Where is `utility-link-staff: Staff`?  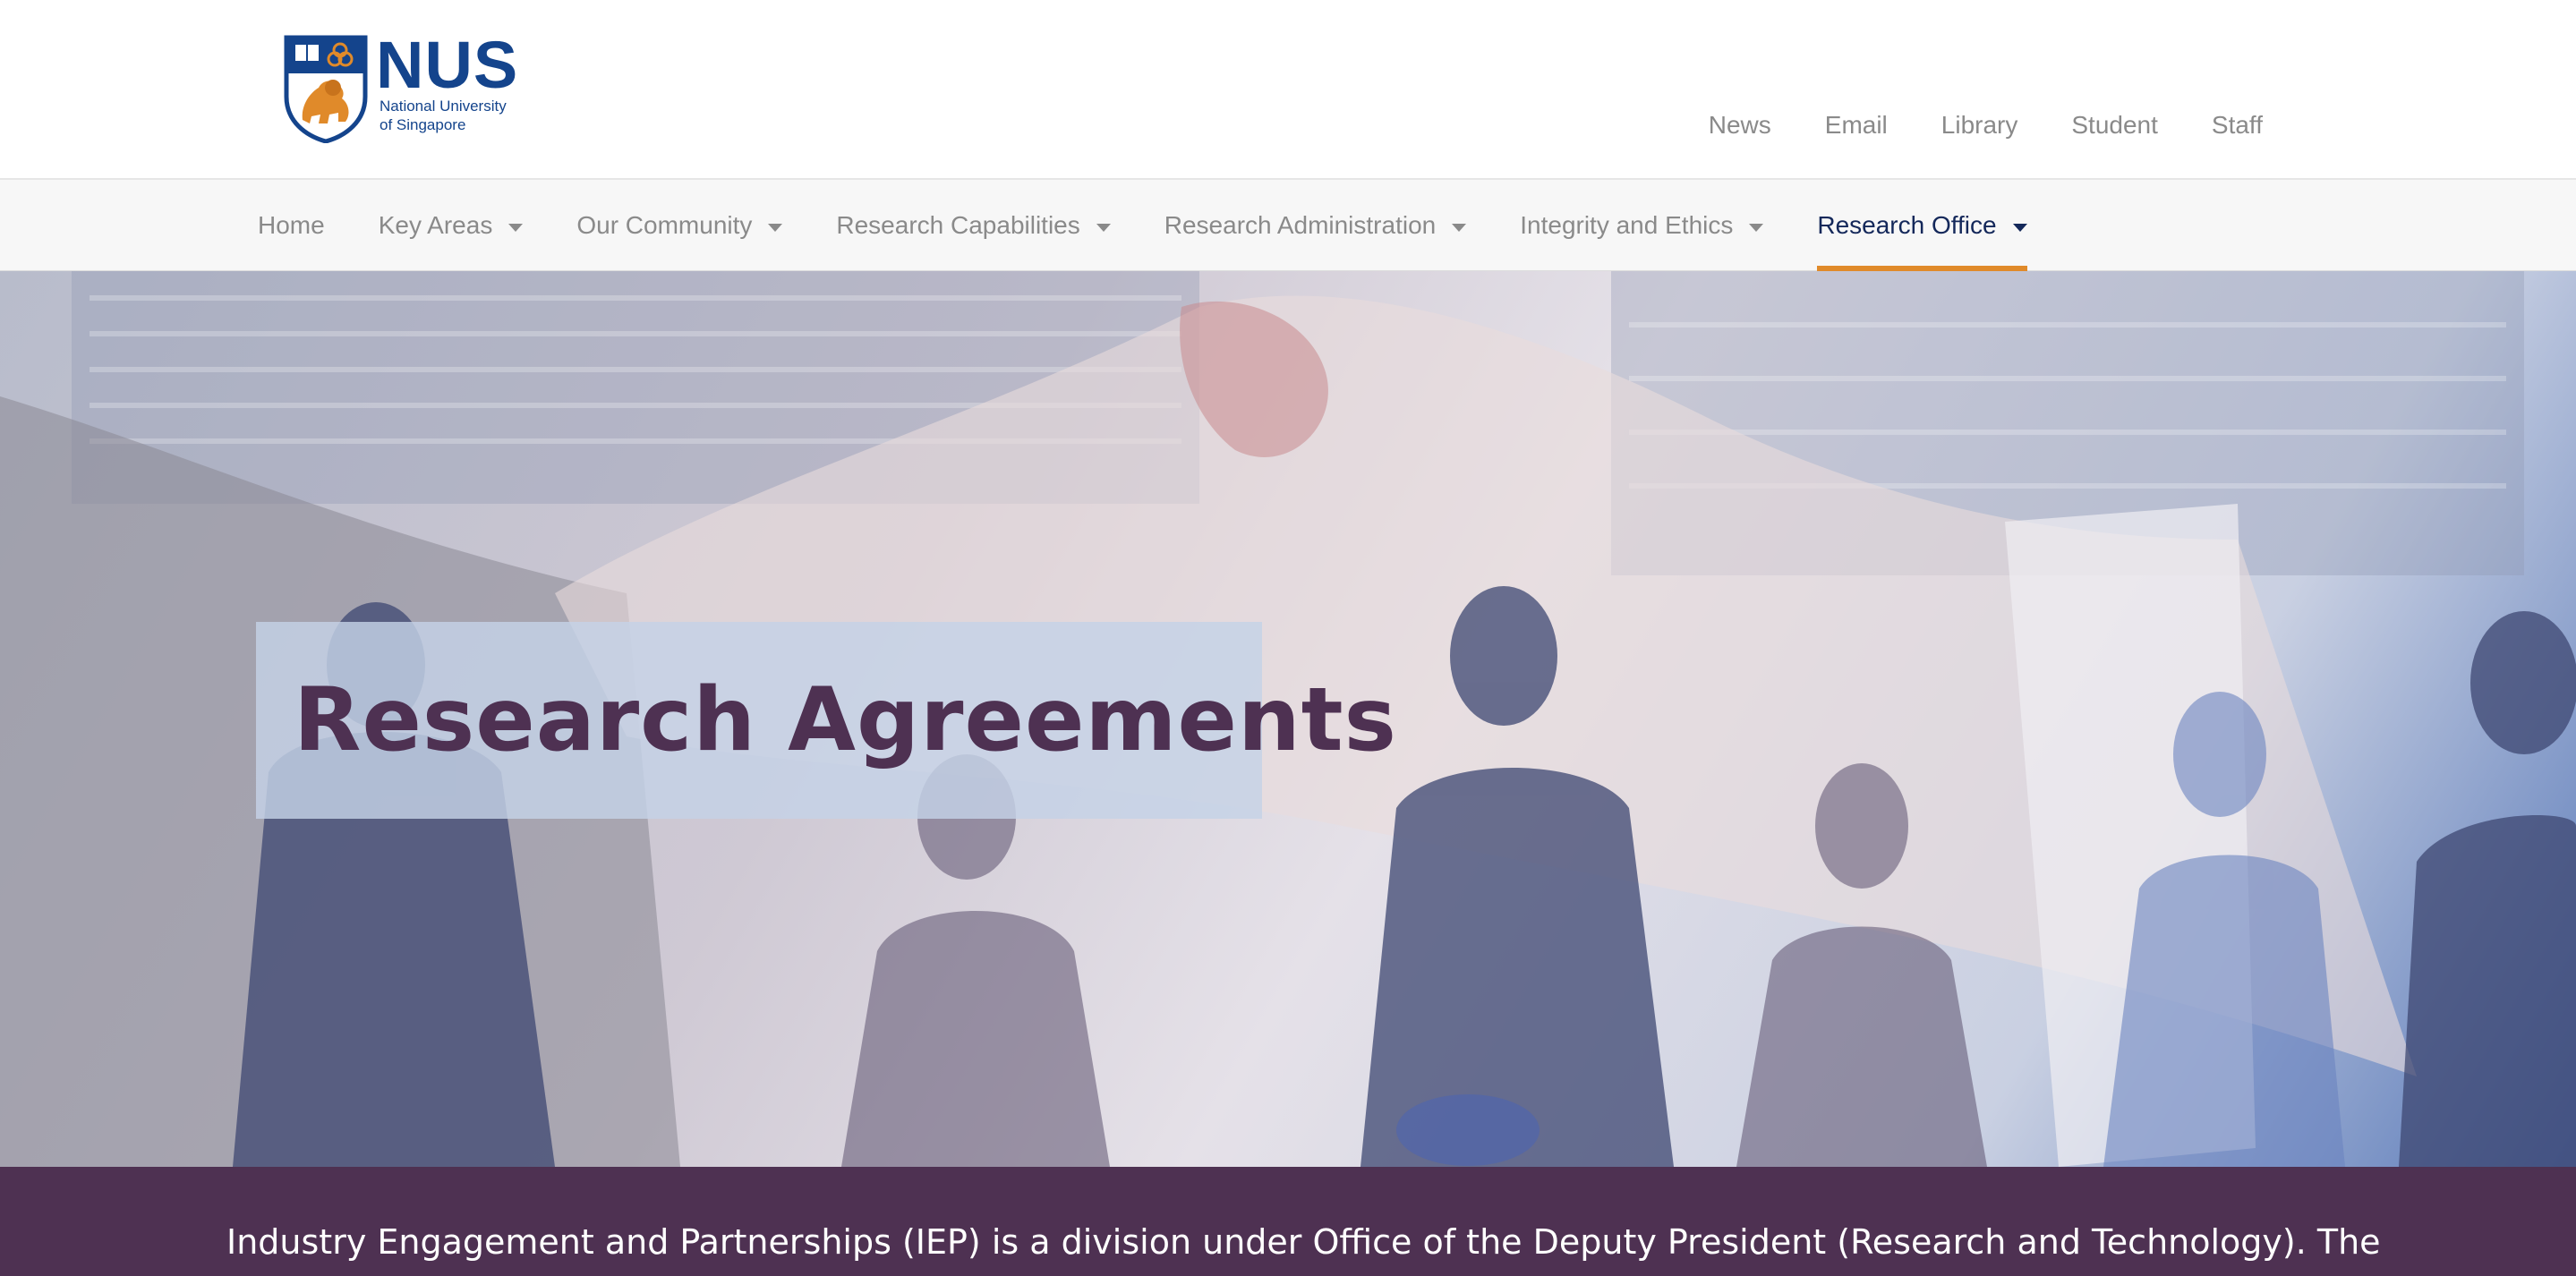 utility-link-staff: Staff is located at coordinates (2237, 125).